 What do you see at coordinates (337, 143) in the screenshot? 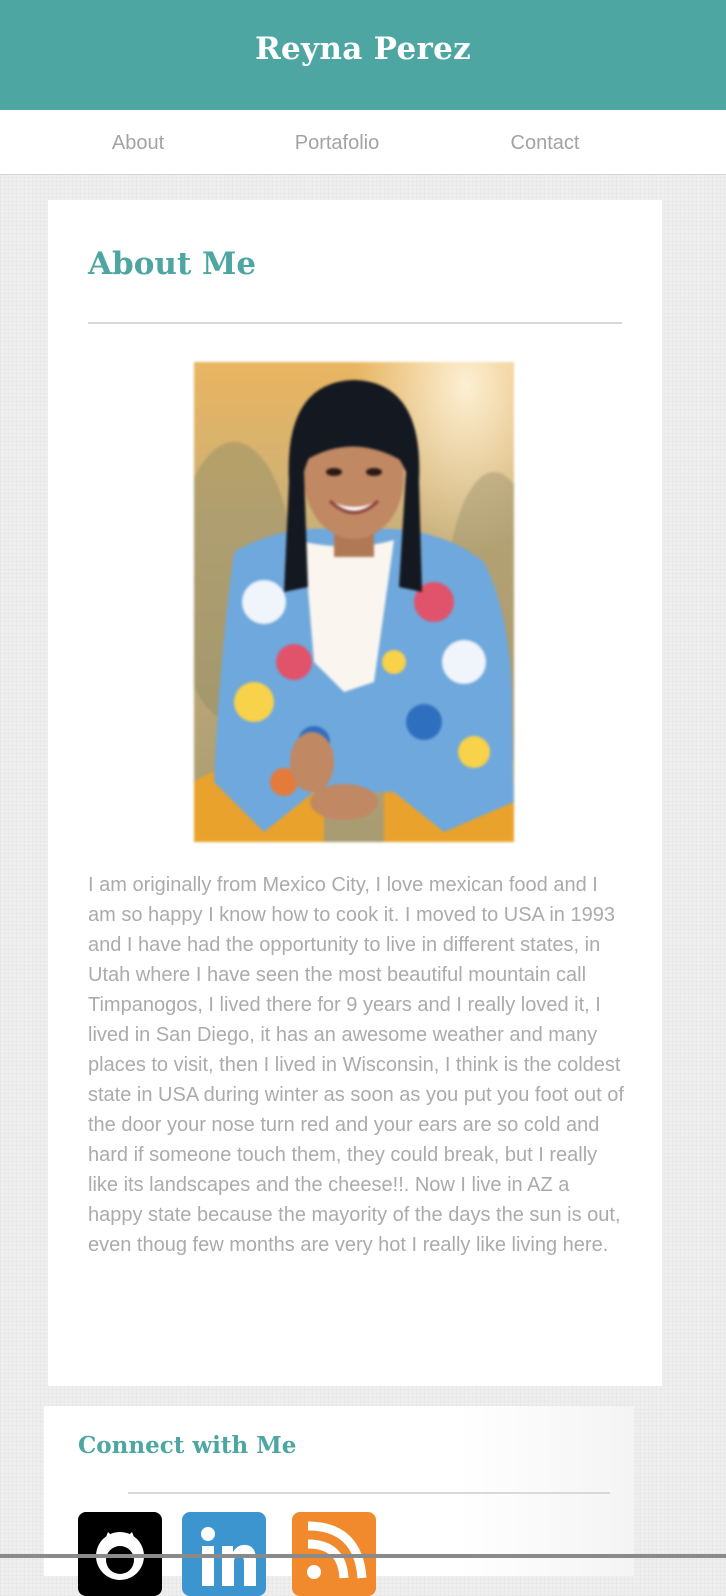
I see `nav-link-portfolio: Portafolio` at bounding box center [337, 143].